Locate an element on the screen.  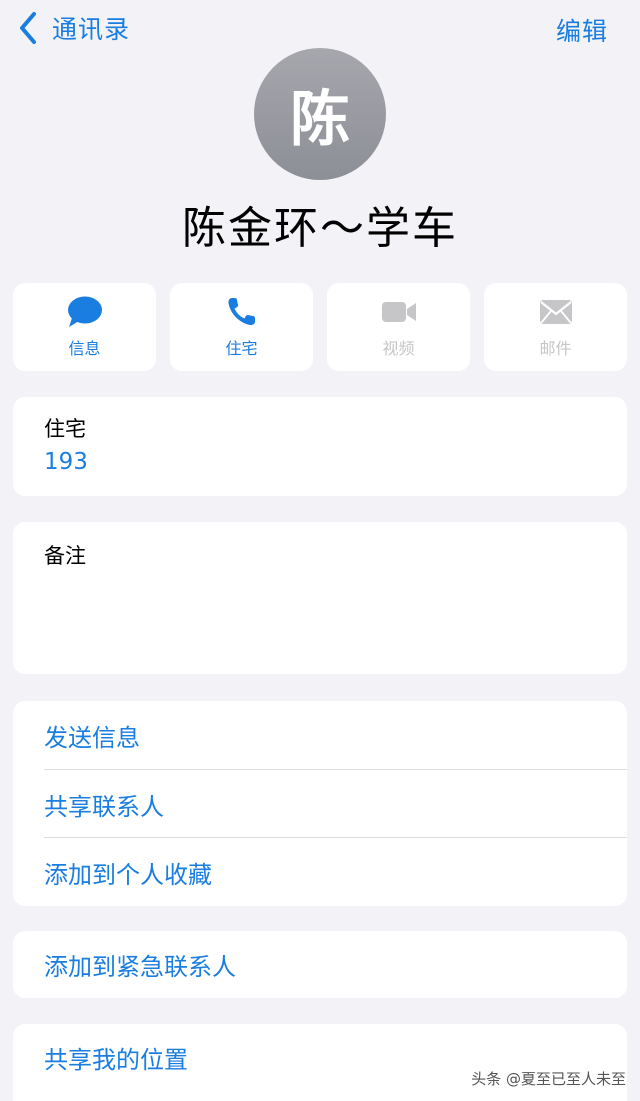
phone-number: 193 is located at coordinates (66, 462).